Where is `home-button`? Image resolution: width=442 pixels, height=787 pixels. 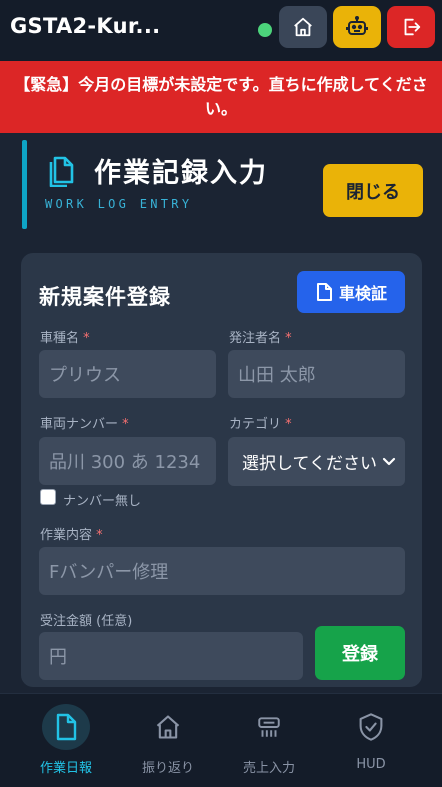 home-button is located at coordinates (303, 27).